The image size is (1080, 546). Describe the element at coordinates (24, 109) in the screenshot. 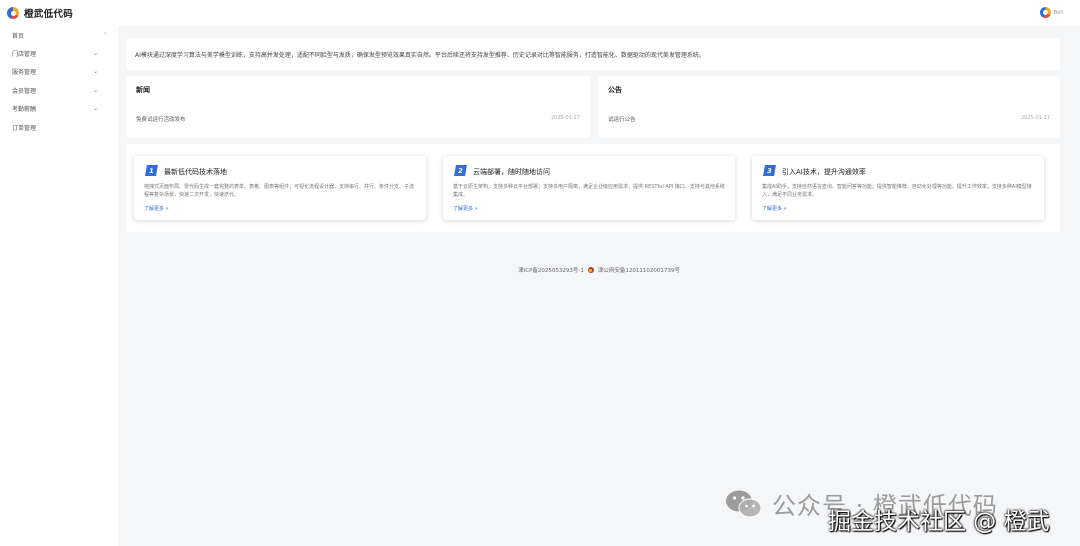

I see `sidebar-item-label: 考勤薪酬` at that location.